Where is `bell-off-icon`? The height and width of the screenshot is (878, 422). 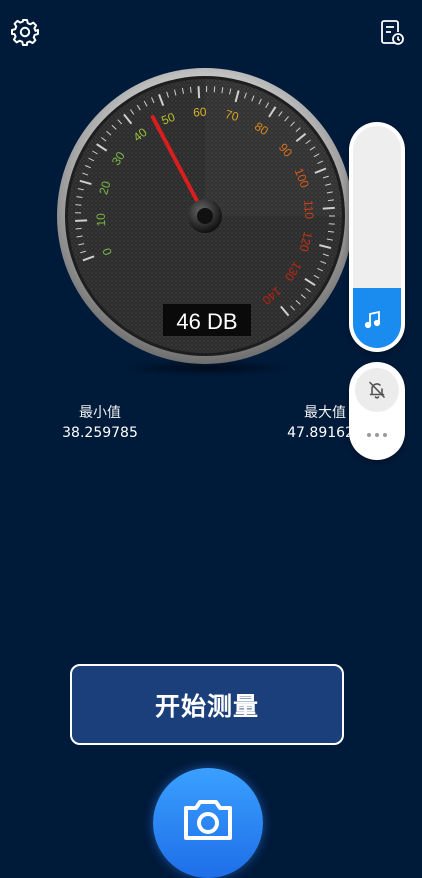
bell-off-icon is located at coordinates (377, 390).